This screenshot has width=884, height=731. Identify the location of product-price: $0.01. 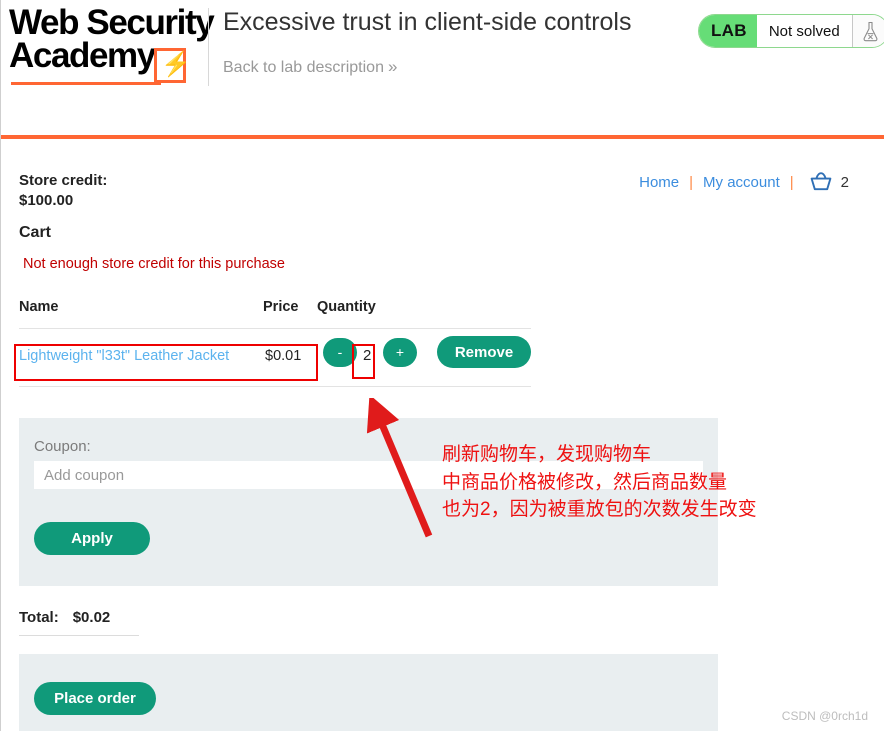
(283, 356).